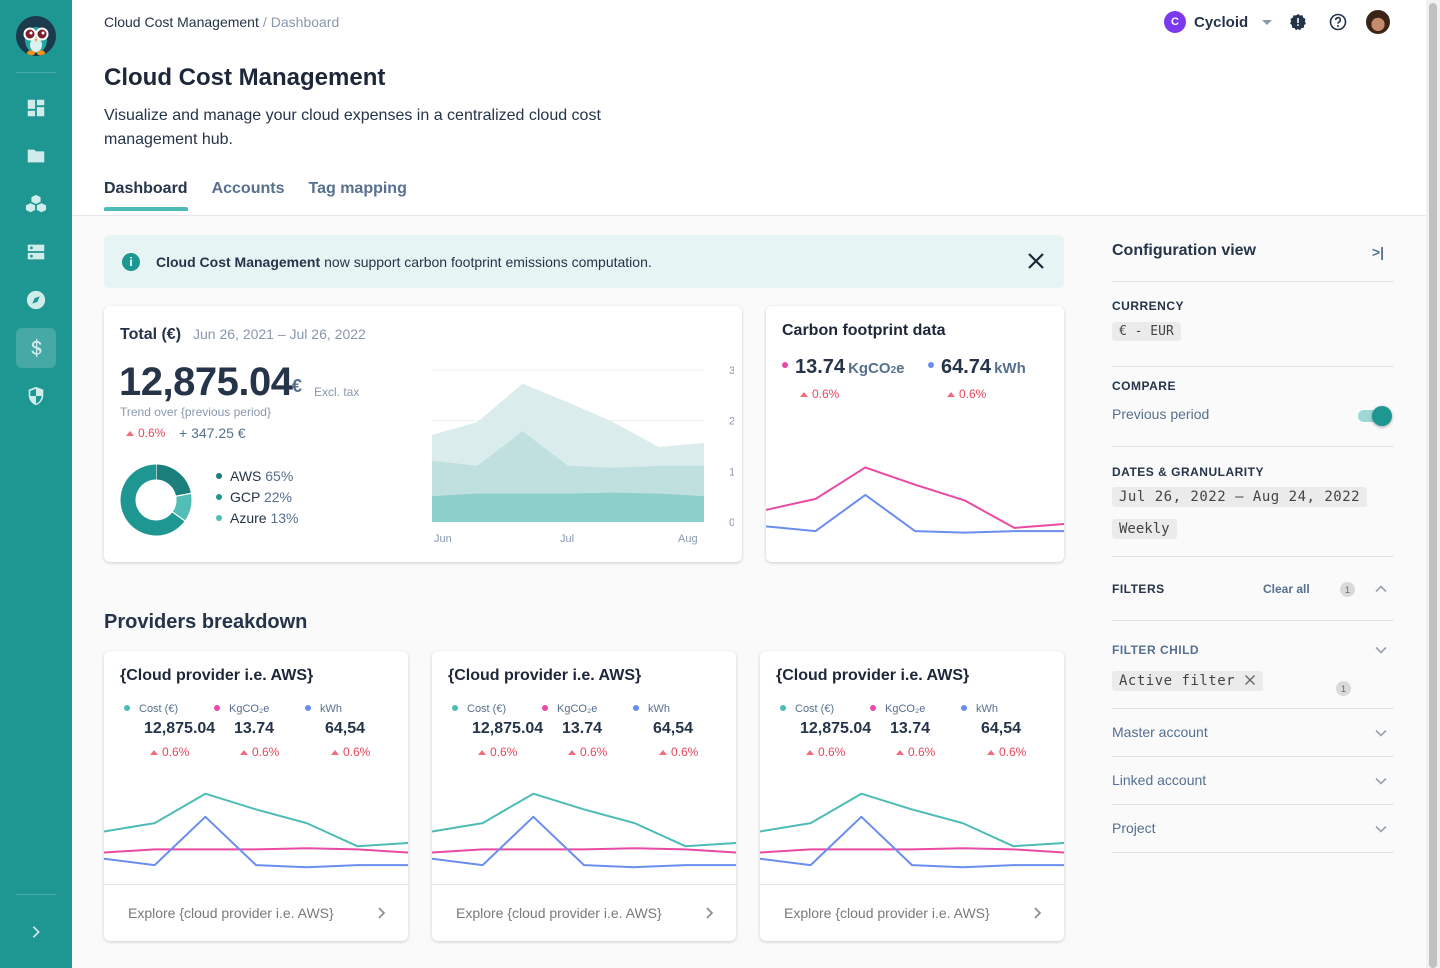 The height and width of the screenshot is (968, 1440). What do you see at coordinates (873, 675) in the screenshot?
I see `provider-card-title: {Cloud provider i.e. AWS}` at bounding box center [873, 675].